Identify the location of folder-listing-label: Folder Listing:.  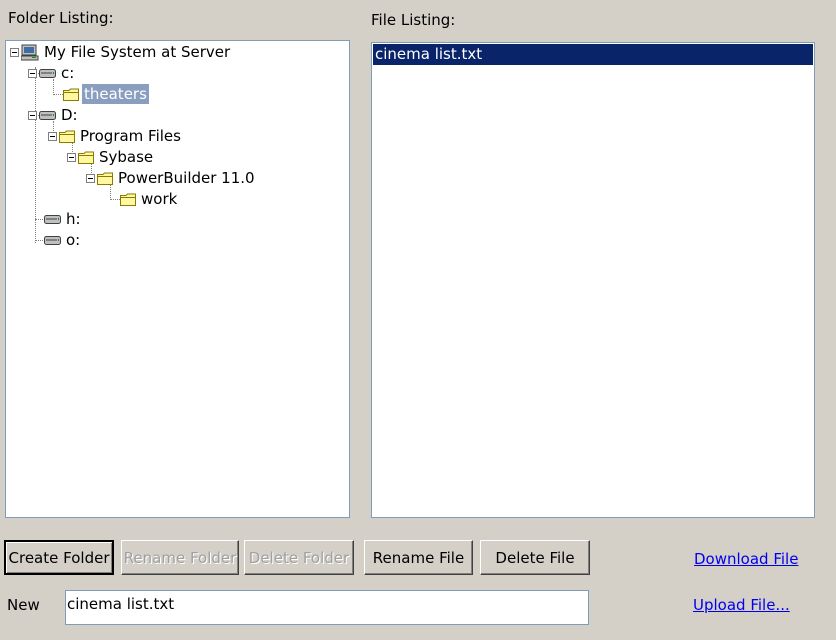
(61, 18).